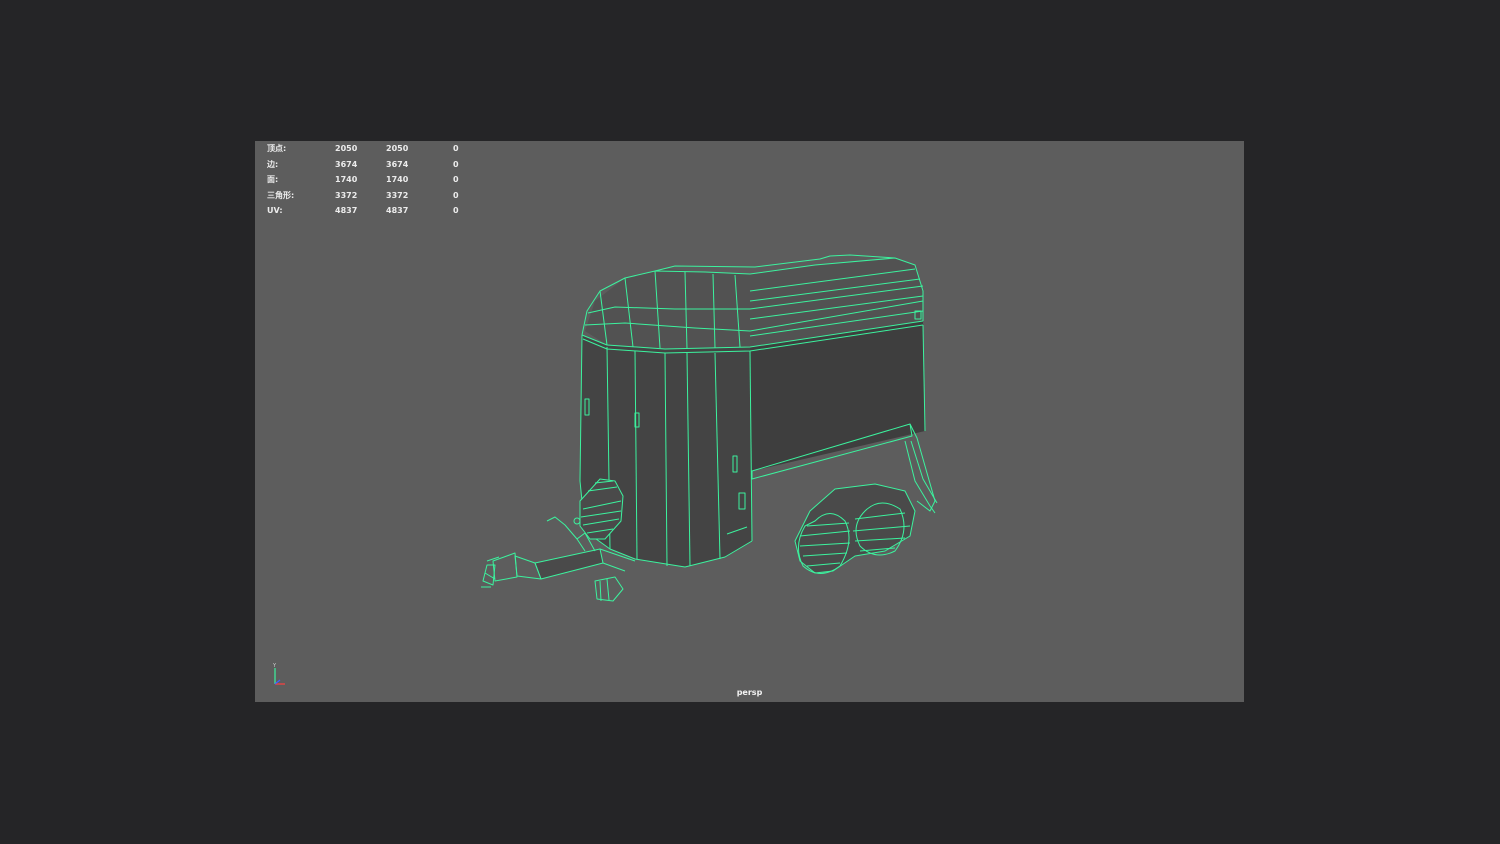 This screenshot has width=1500, height=844. Describe the element at coordinates (274, 666) in the screenshot. I see `y-axis-label: Y` at that location.